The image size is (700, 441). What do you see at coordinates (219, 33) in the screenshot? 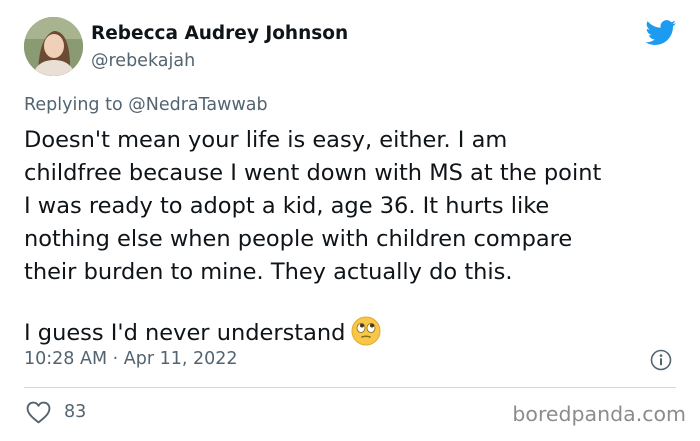
I see `display-name: Rebecca Audrey Johnson` at bounding box center [219, 33].